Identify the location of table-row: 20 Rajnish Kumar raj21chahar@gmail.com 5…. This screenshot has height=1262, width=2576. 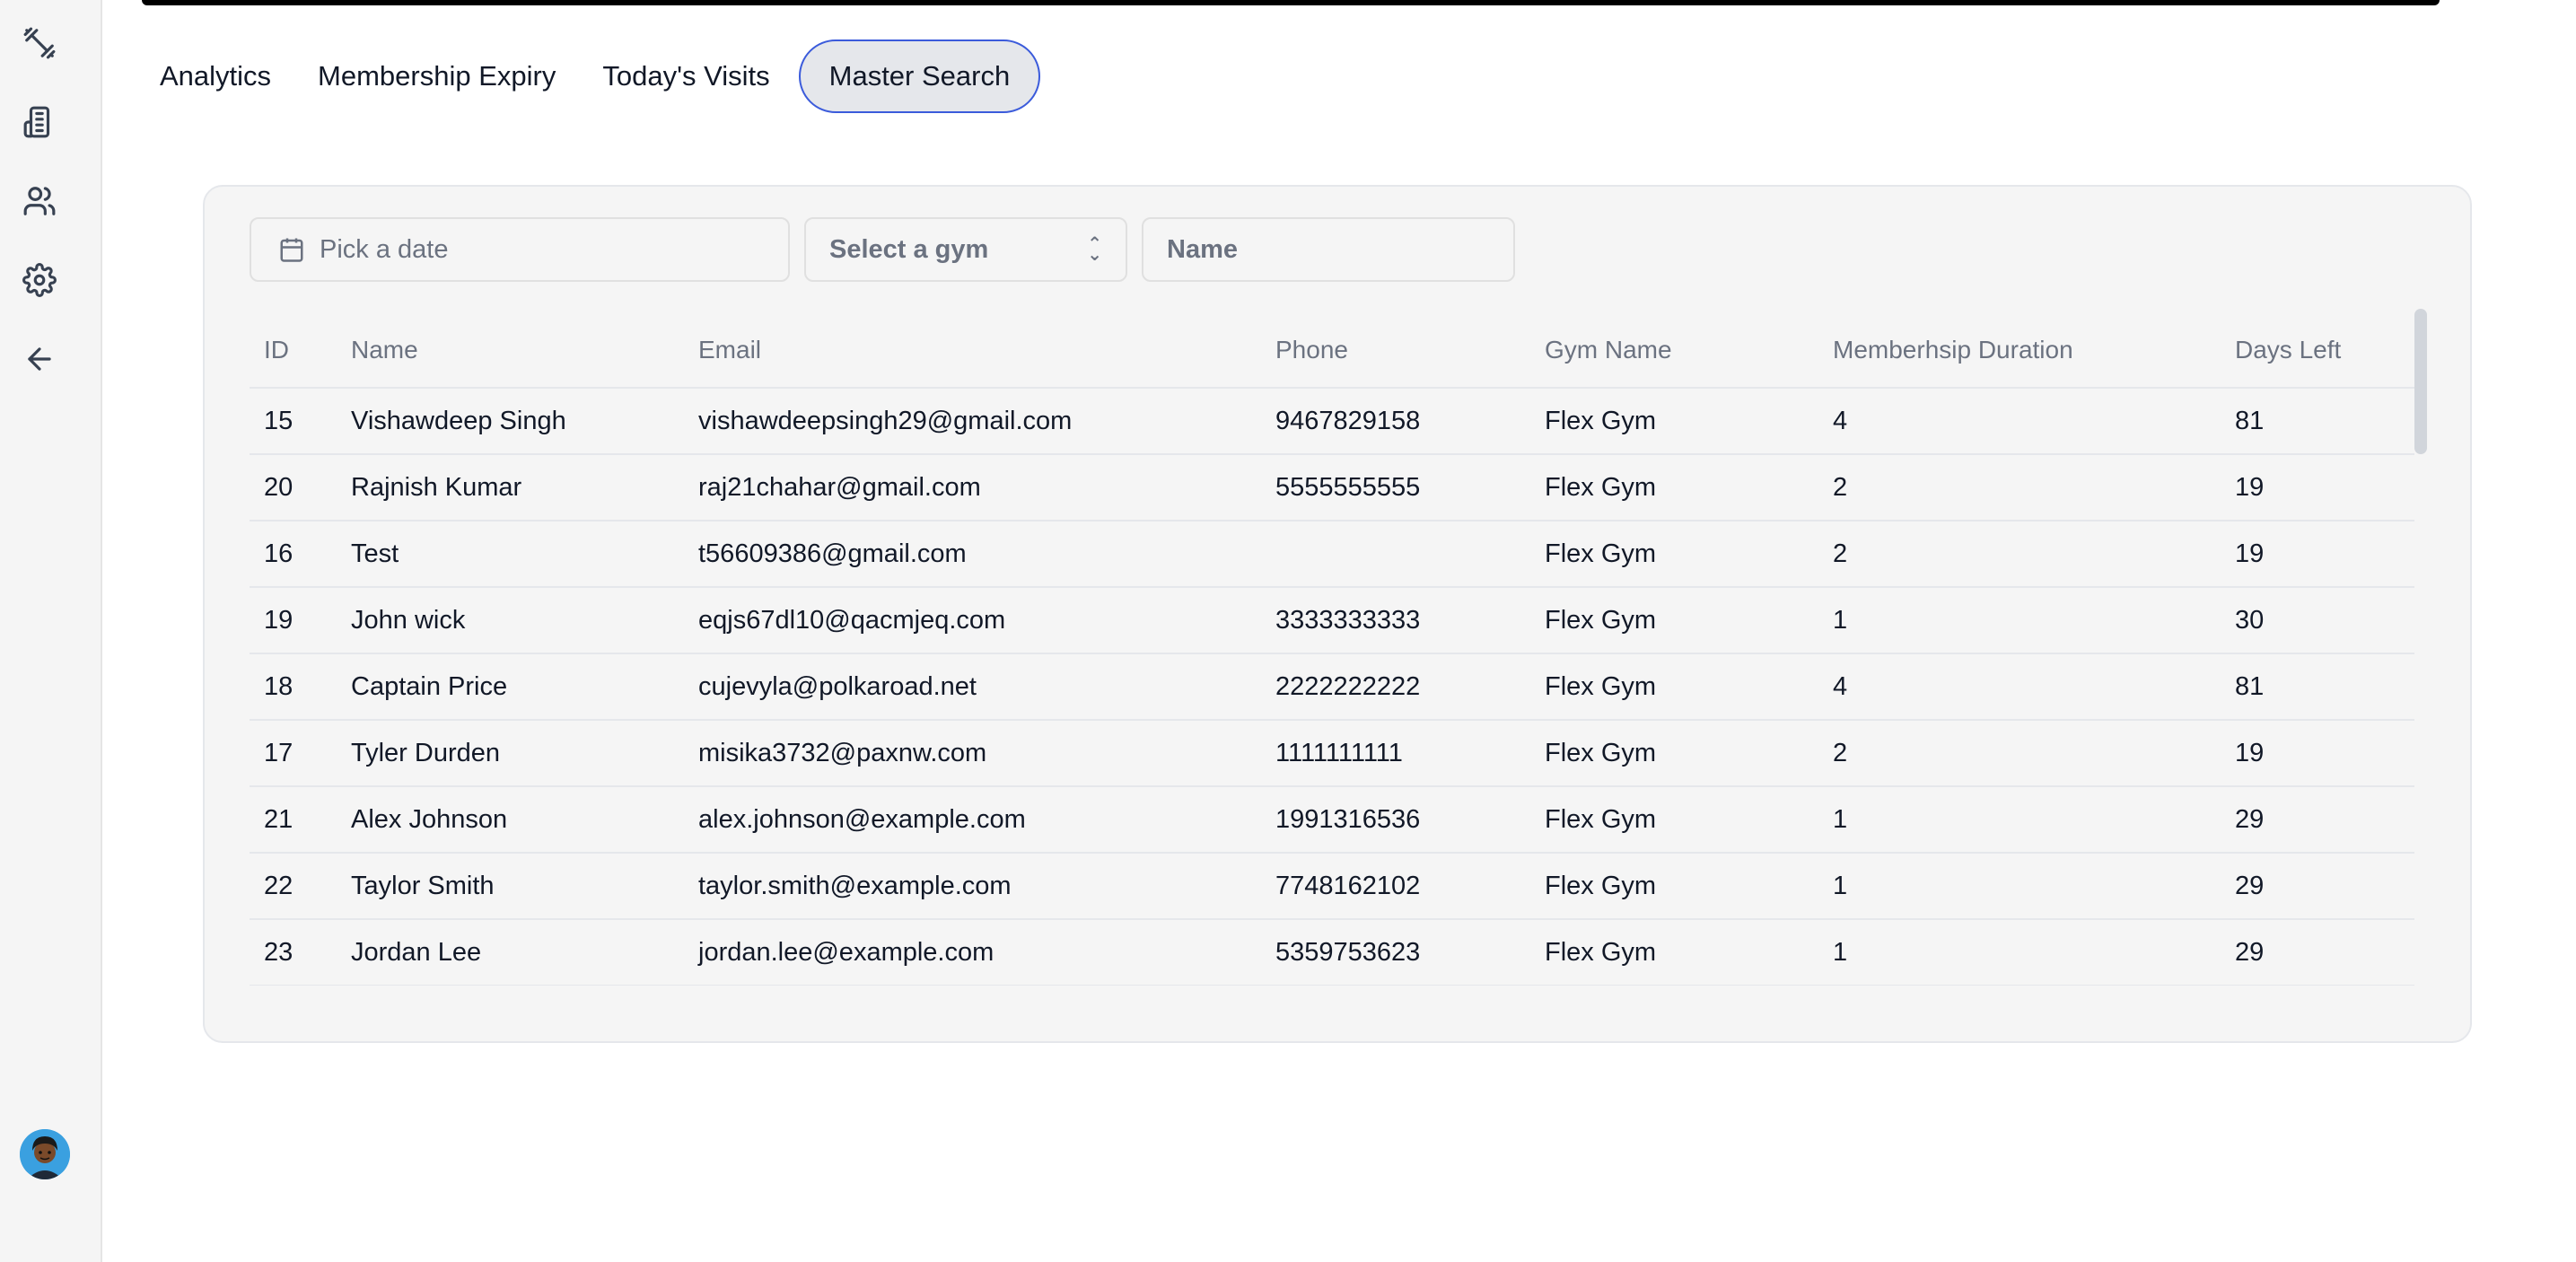
(1332, 487).